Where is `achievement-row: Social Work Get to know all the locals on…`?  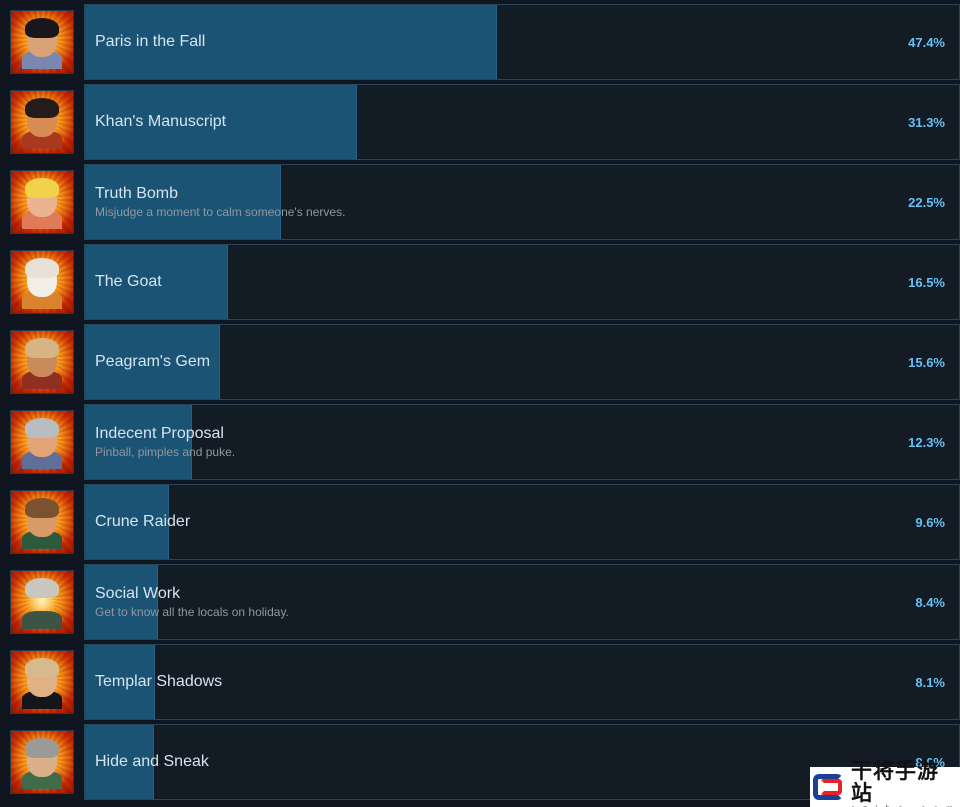 achievement-row: Social Work Get to know all the locals on… is located at coordinates (480, 600).